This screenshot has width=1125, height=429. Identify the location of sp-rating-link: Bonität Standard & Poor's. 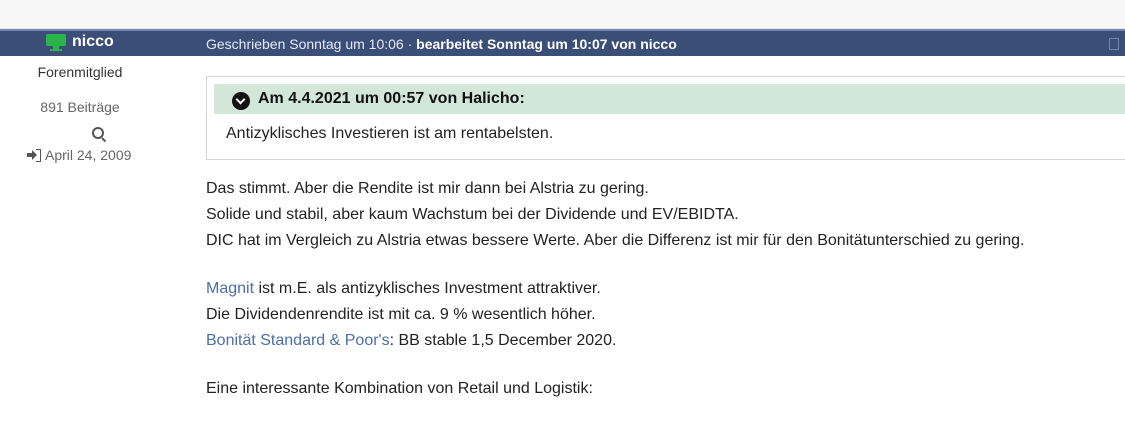
(298, 340).